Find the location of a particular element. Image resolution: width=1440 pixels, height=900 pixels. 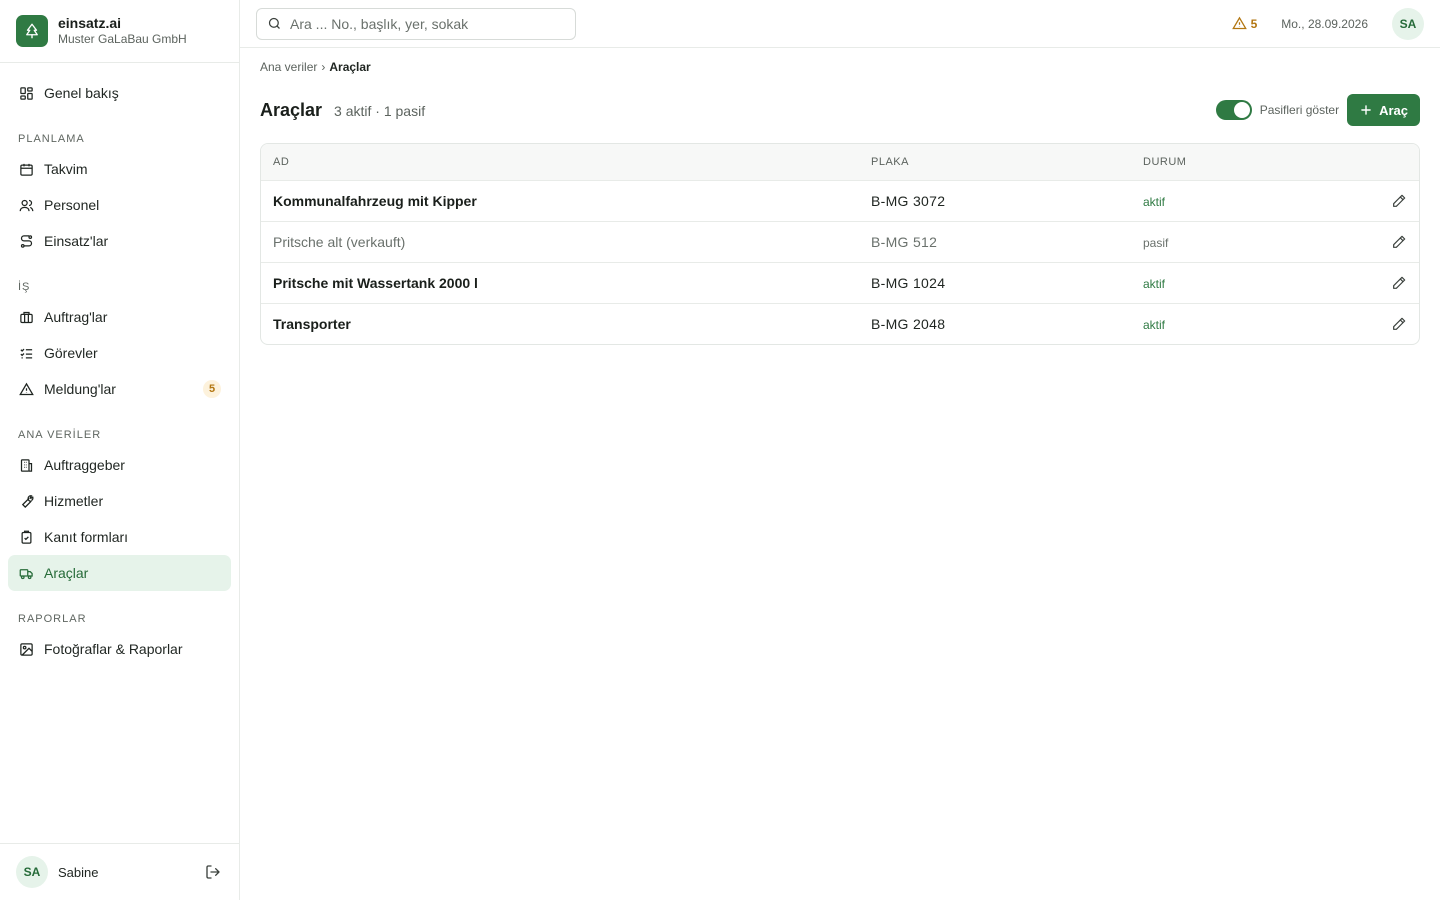

brand-company: Muster GaLaBau GmbH is located at coordinates (122, 39).